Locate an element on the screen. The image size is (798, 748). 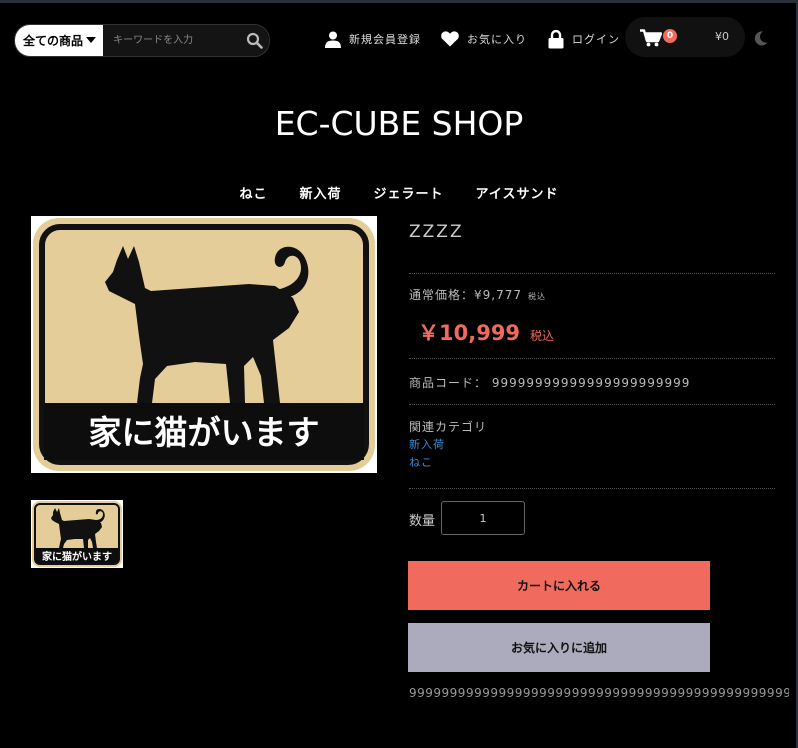
cart-icon is located at coordinates (651, 38).